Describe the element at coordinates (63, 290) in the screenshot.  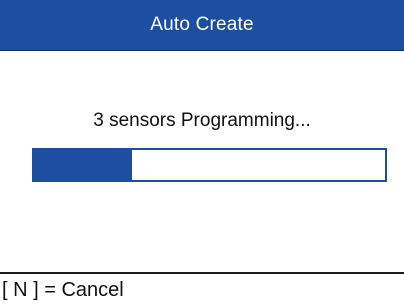
I see `cancel-hint: [ N ] = Cancel` at that location.